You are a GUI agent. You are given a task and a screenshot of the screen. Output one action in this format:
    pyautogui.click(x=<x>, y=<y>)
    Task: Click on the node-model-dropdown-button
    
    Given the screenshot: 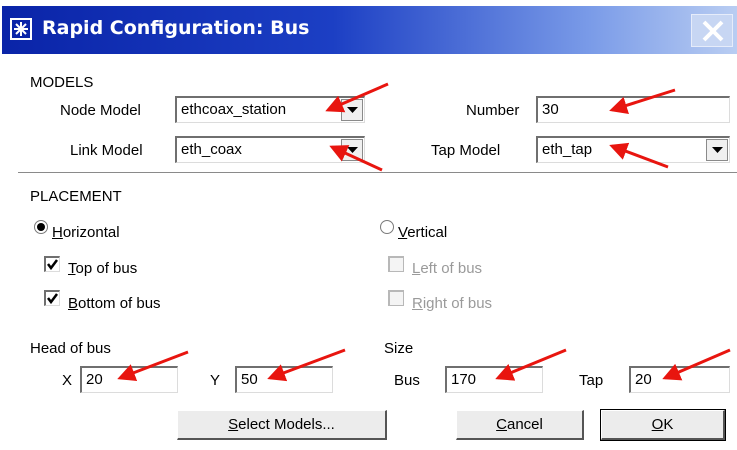 What is the action you would take?
    pyautogui.click(x=352, y=110)
    